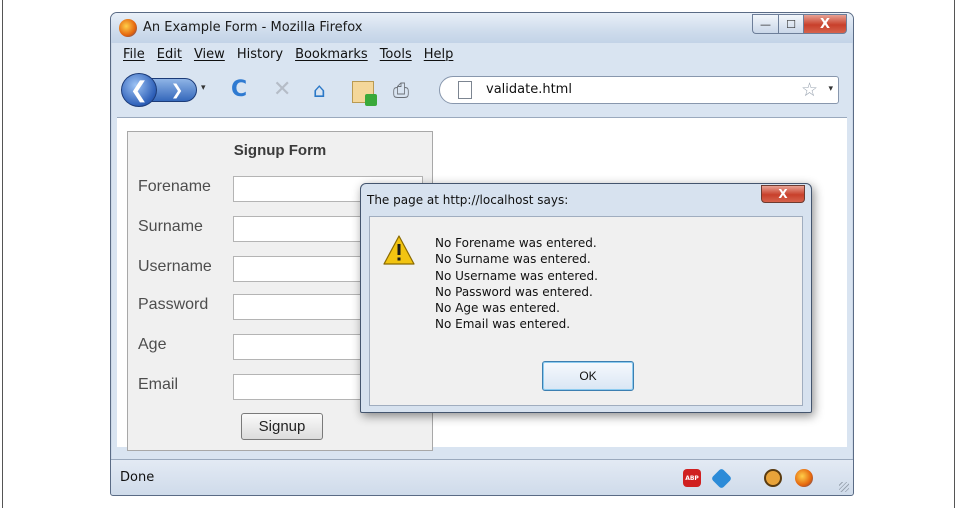 The height and width of the screenshot is (508, 957). I want to click on resize-grip-icon, so click(844, 487).